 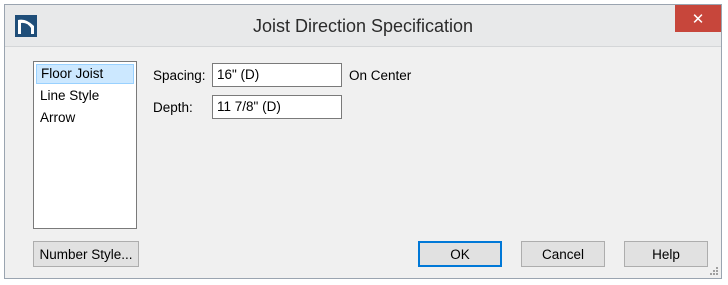 What do you see at coordinates (277, 107) in the screenshot?
I see `depth-input: 11 7/8" (D)` at bounding box center [277, 107].